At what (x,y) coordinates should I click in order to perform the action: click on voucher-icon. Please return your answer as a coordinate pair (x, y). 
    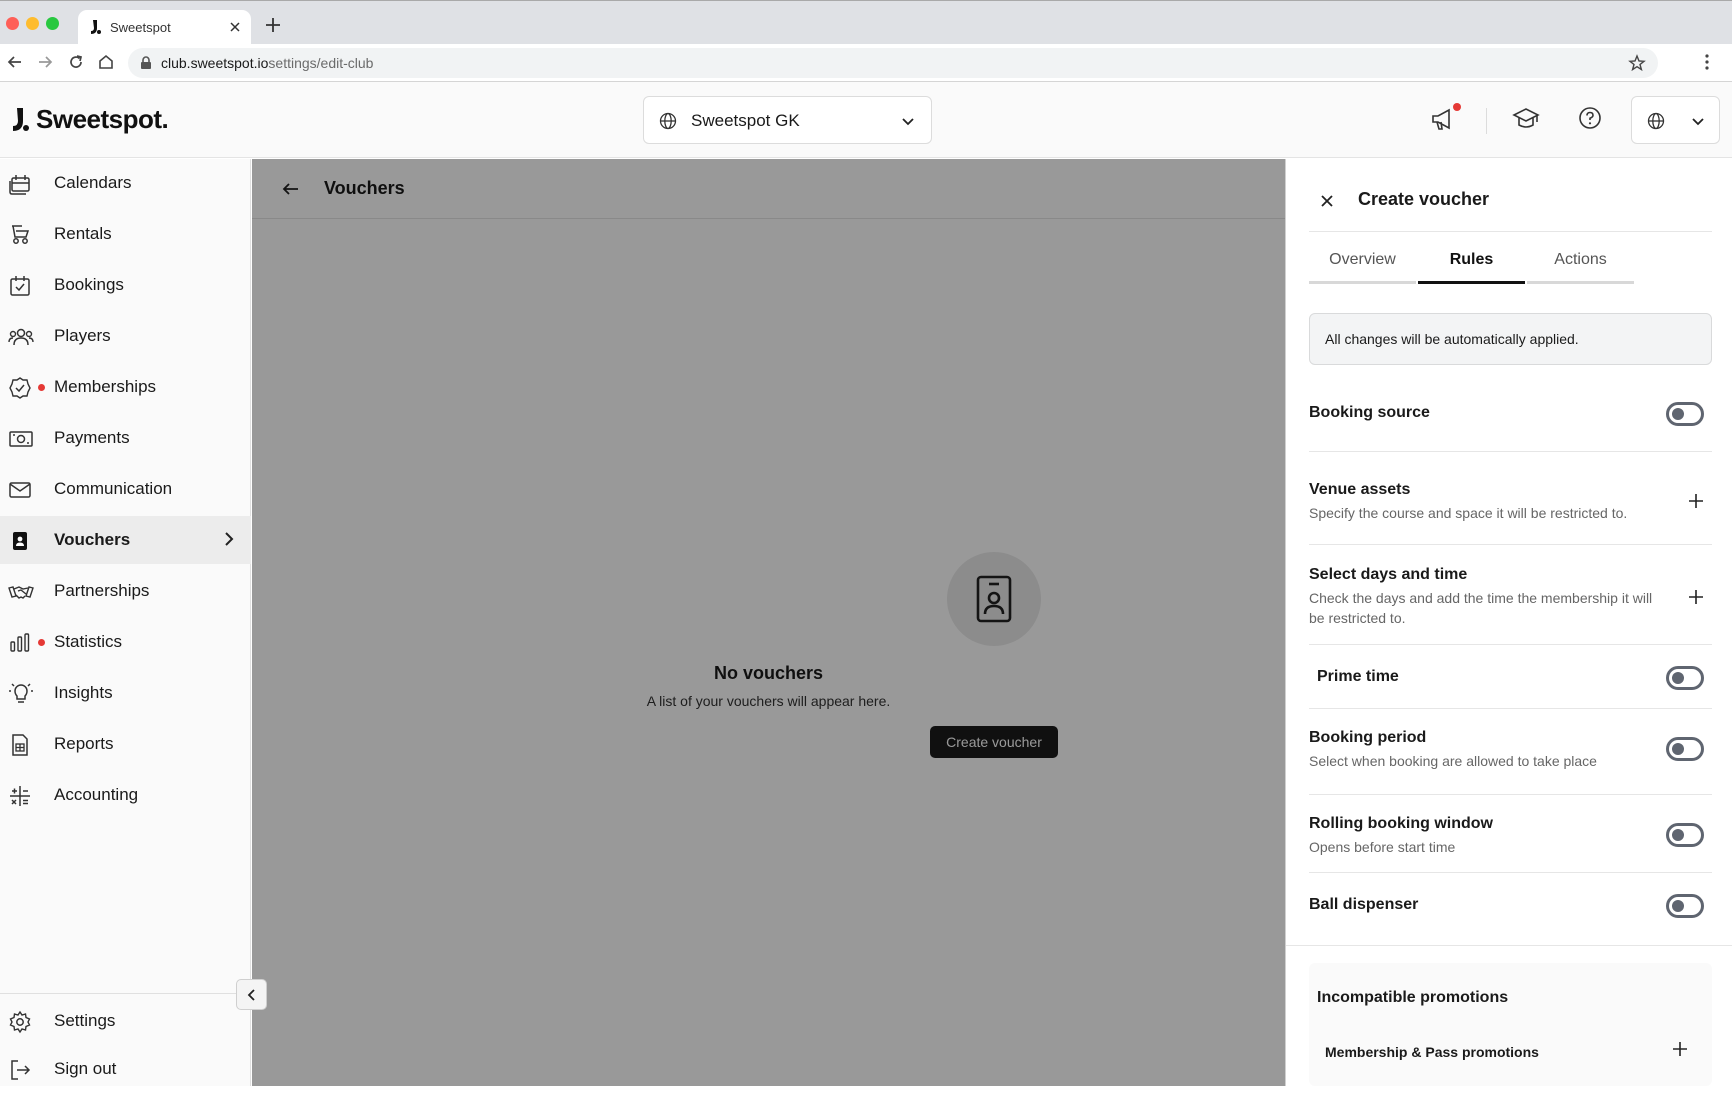
    Looking at the image, I should click on (20, 541).